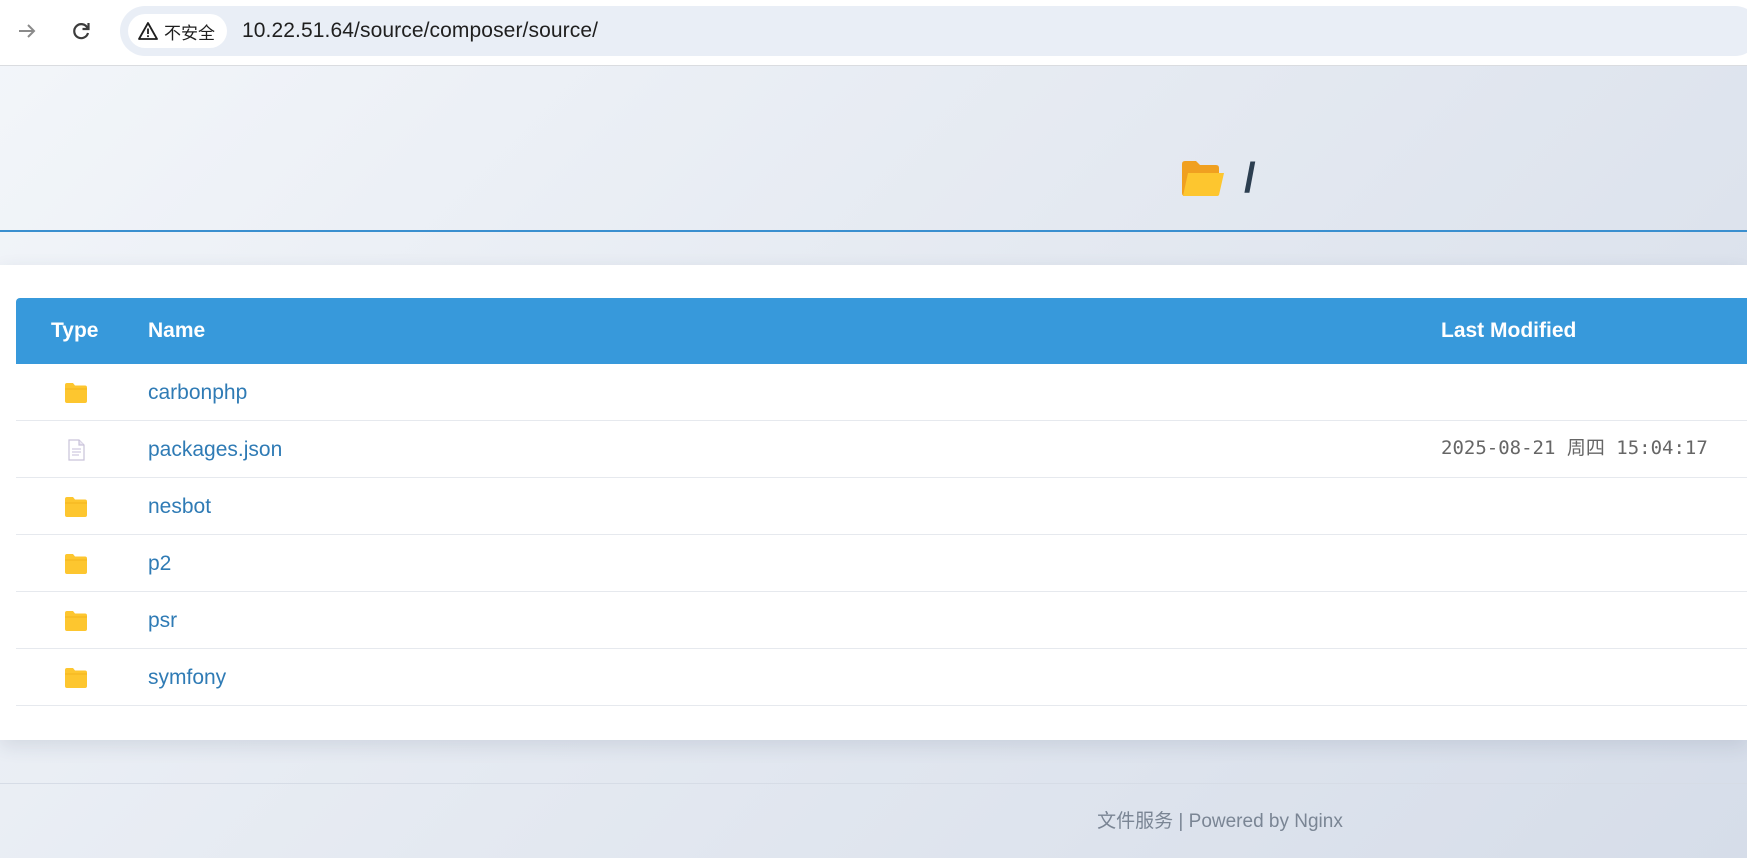 Image resolution: width=1747 pixels, height=858 pixels. I want to click on page-title: /, so click(1218, 178).